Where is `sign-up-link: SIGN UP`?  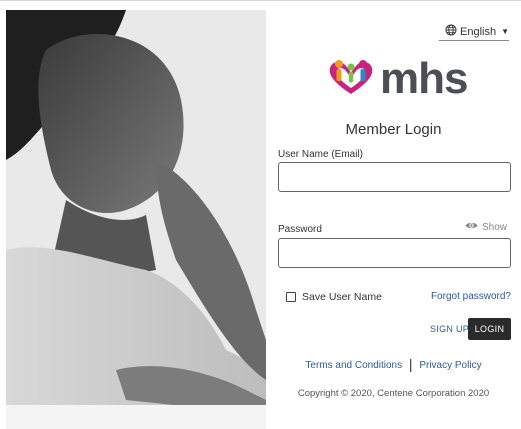 sign-up-link: SIGN UP is located at coordinates (449, 329).